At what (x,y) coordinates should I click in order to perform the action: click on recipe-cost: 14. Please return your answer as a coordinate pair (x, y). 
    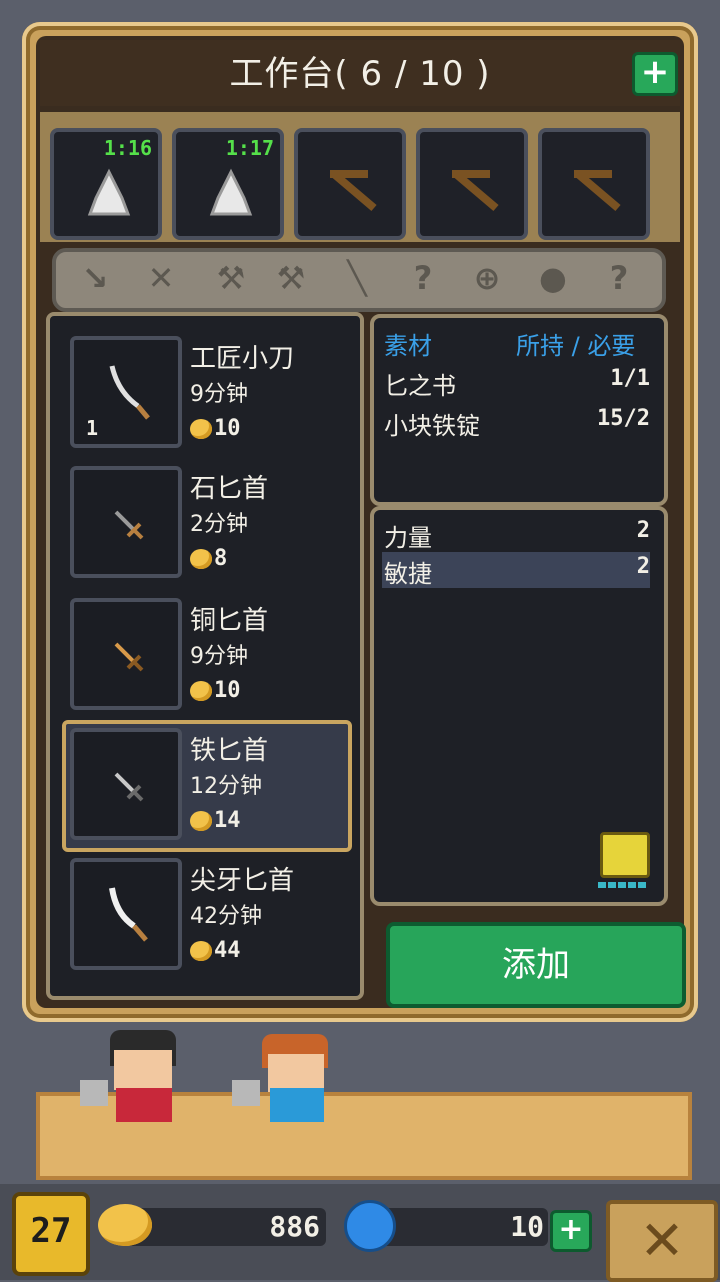
    Looking at the image, I should click on (215, 820).